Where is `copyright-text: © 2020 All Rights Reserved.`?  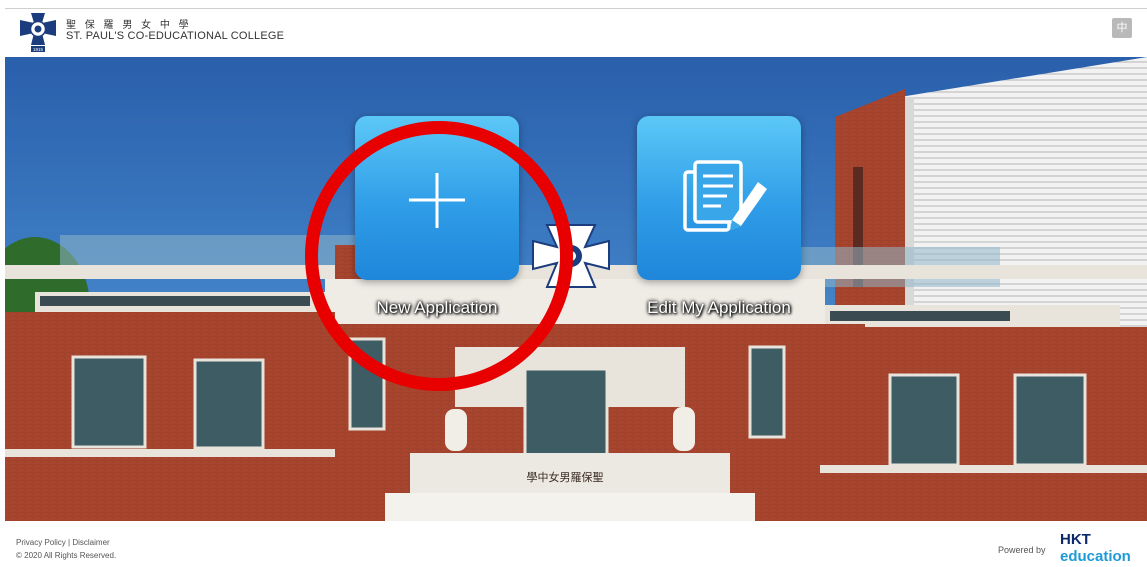
copyright-text: © 2020 All Rights Reserved. is located at coordinates (66, 555).